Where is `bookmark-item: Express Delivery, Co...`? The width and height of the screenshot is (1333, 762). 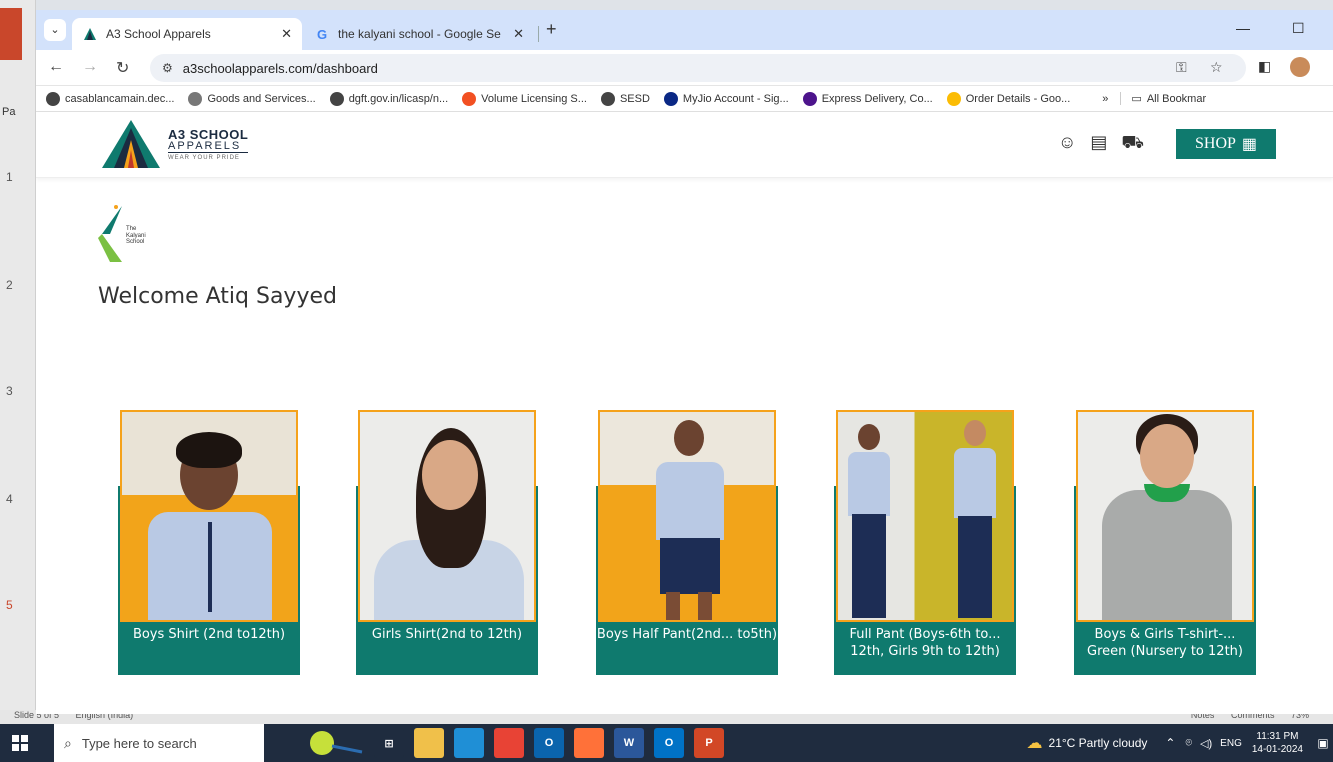
bookmark-item: Express Delivery, Co... is located at coordinates (867, 98).